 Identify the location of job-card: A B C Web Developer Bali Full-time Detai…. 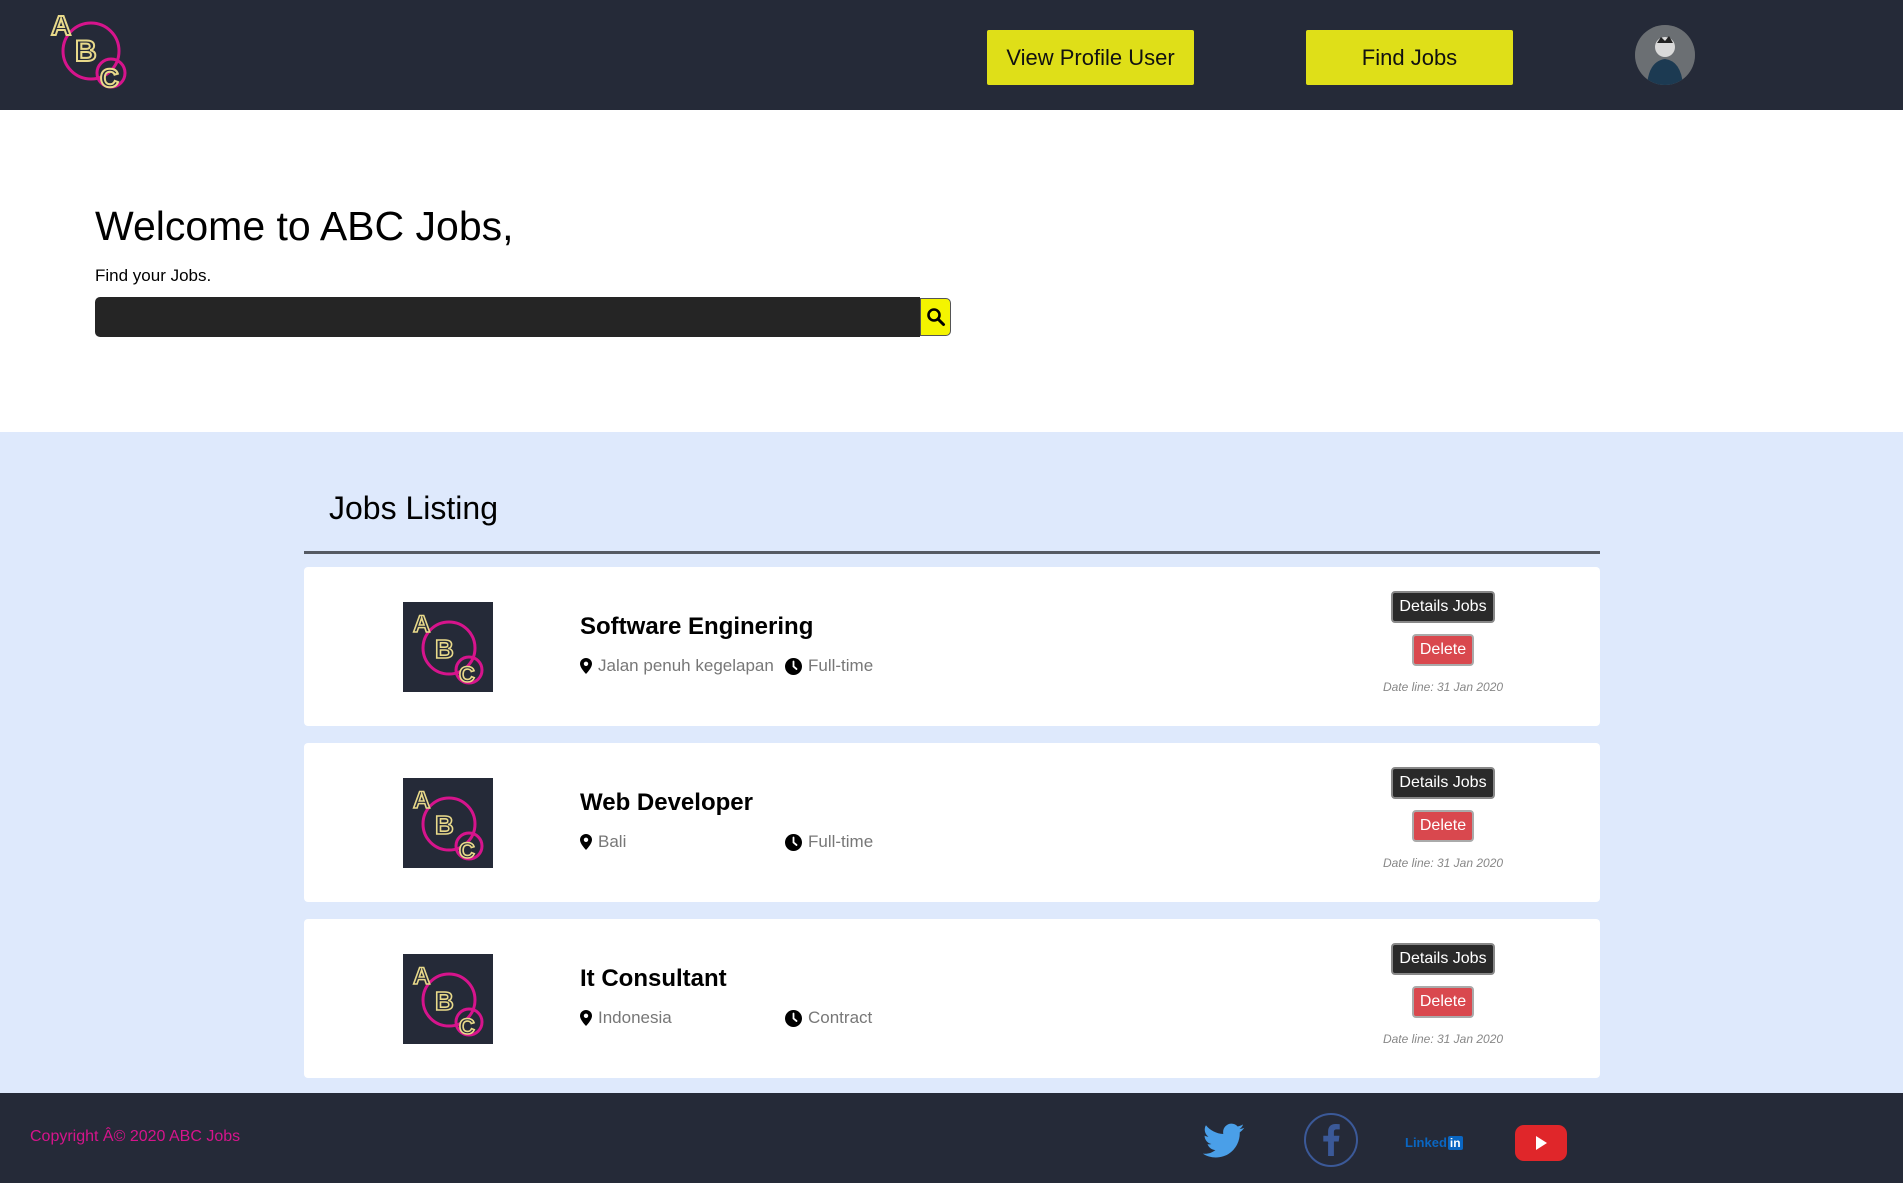
(952, 822).